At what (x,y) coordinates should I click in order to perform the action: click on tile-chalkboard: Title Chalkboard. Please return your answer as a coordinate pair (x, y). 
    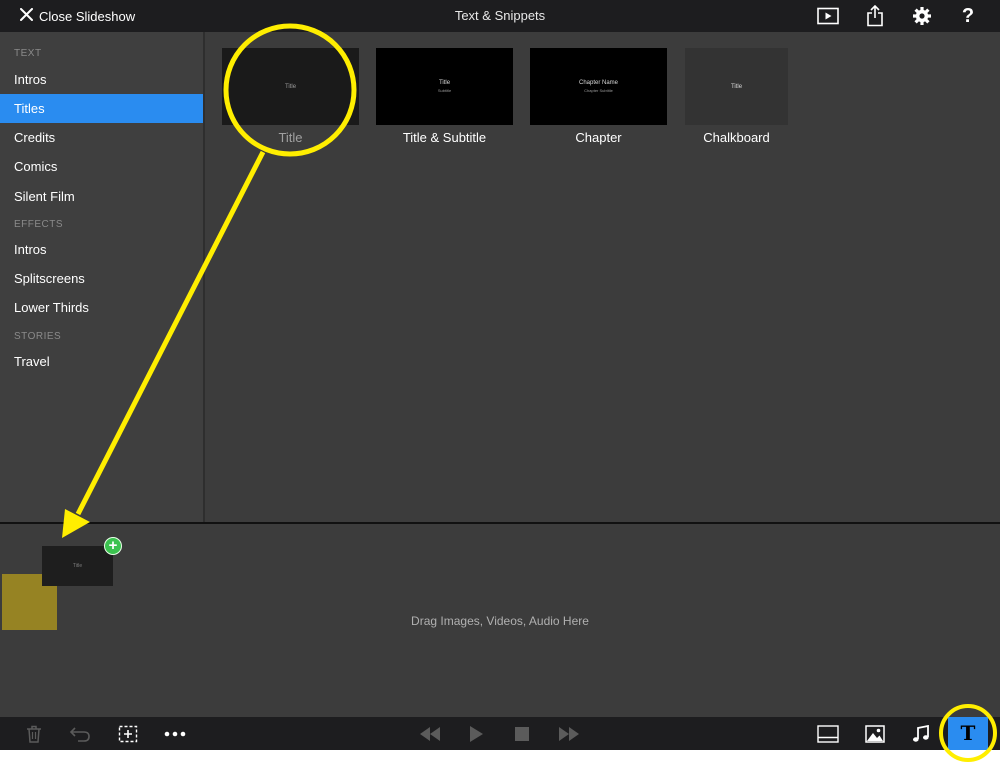
    Looking at the image, I should click on (736, 96).